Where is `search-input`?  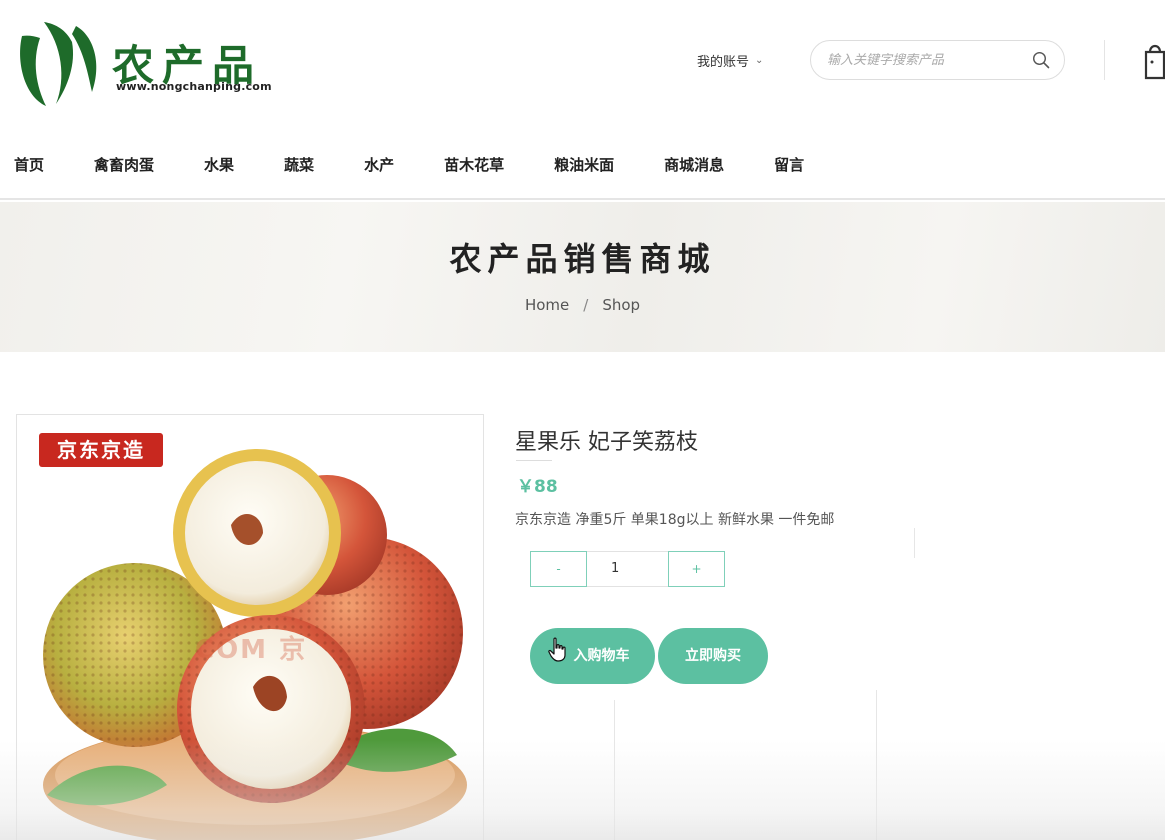
search-input is located at coordinates (927, 60).